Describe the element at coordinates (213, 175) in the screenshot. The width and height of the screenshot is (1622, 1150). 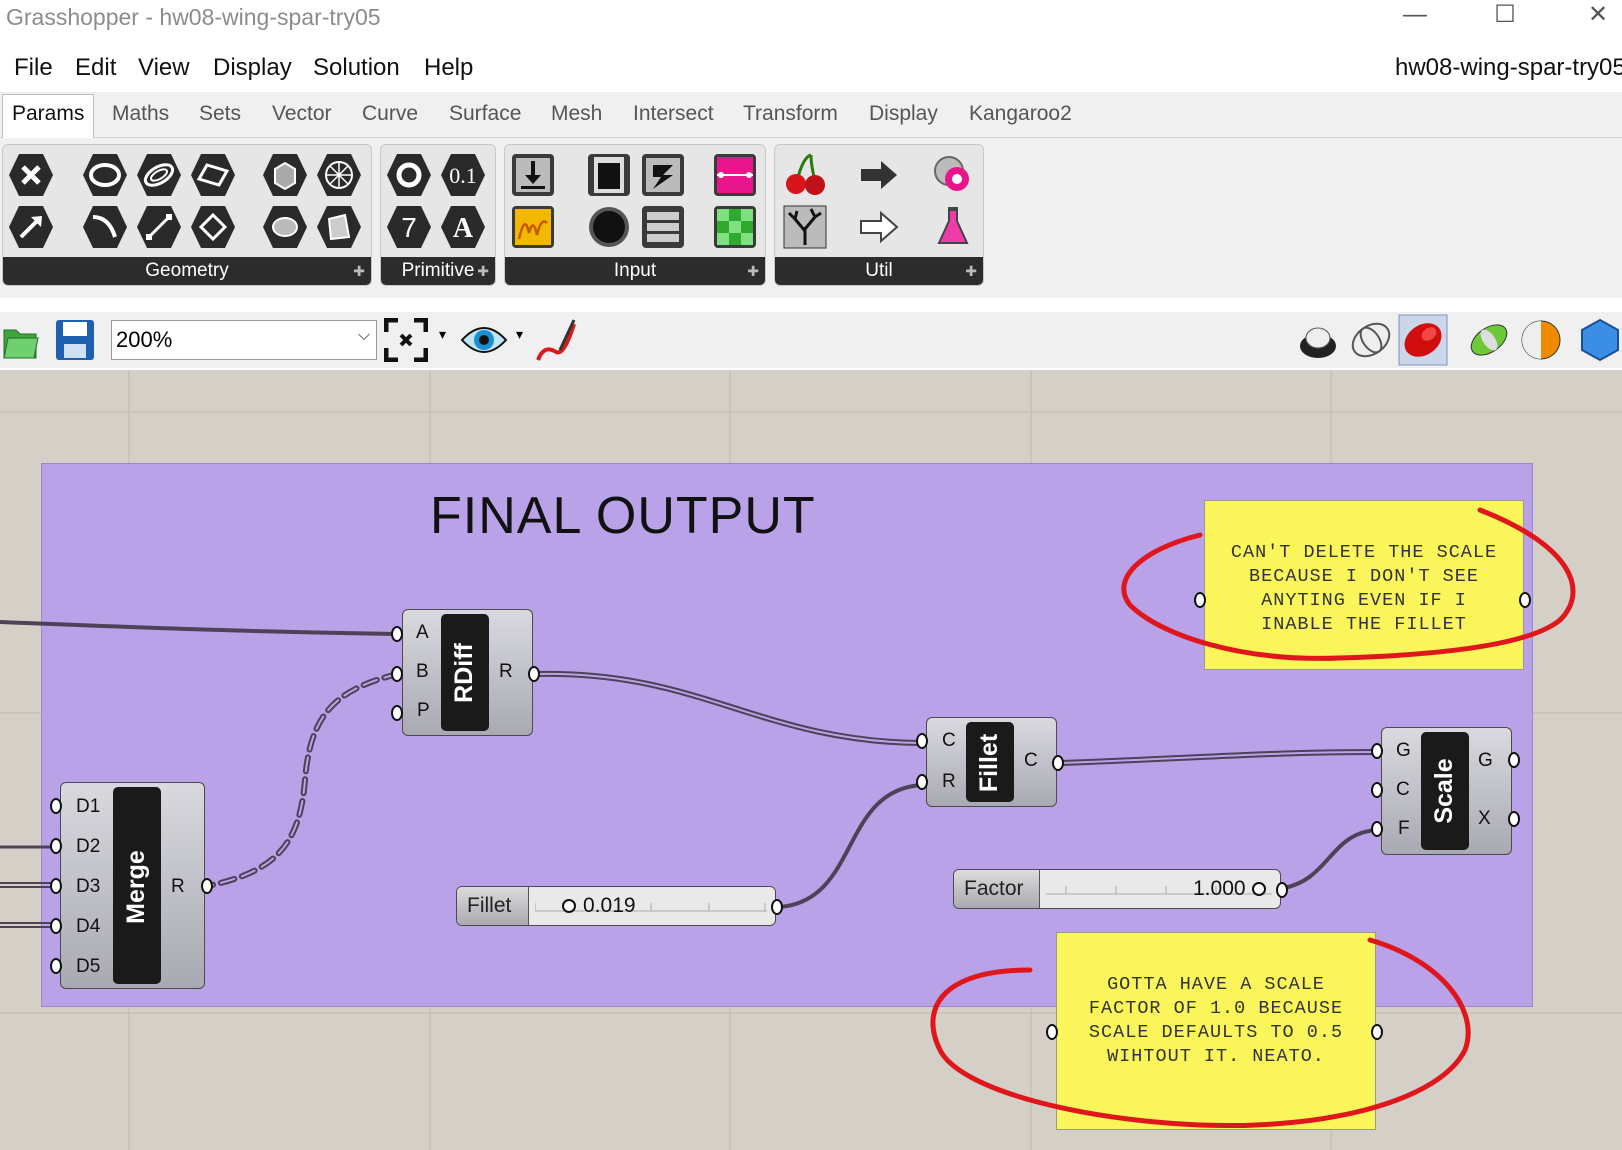
I see `rectangle-icon` at that location.